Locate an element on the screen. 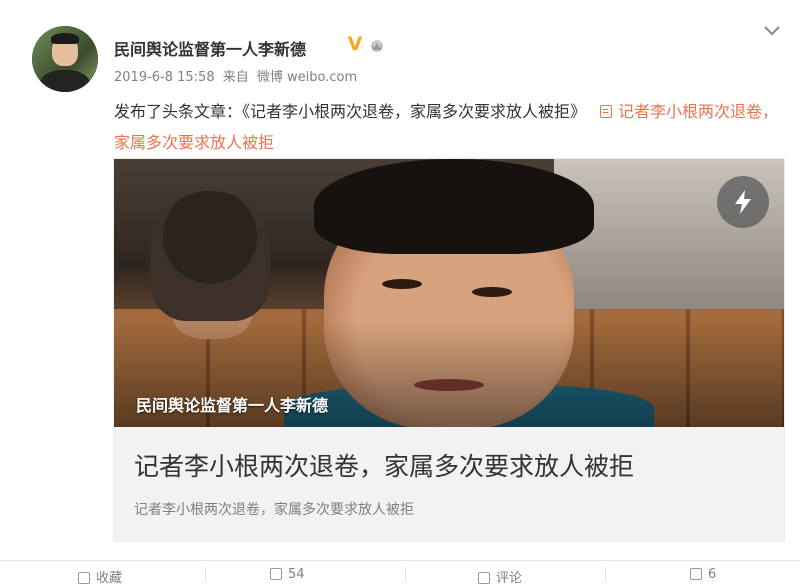 This screenshot has height=586, width=800. avatar is located at coordinates (65, 59).